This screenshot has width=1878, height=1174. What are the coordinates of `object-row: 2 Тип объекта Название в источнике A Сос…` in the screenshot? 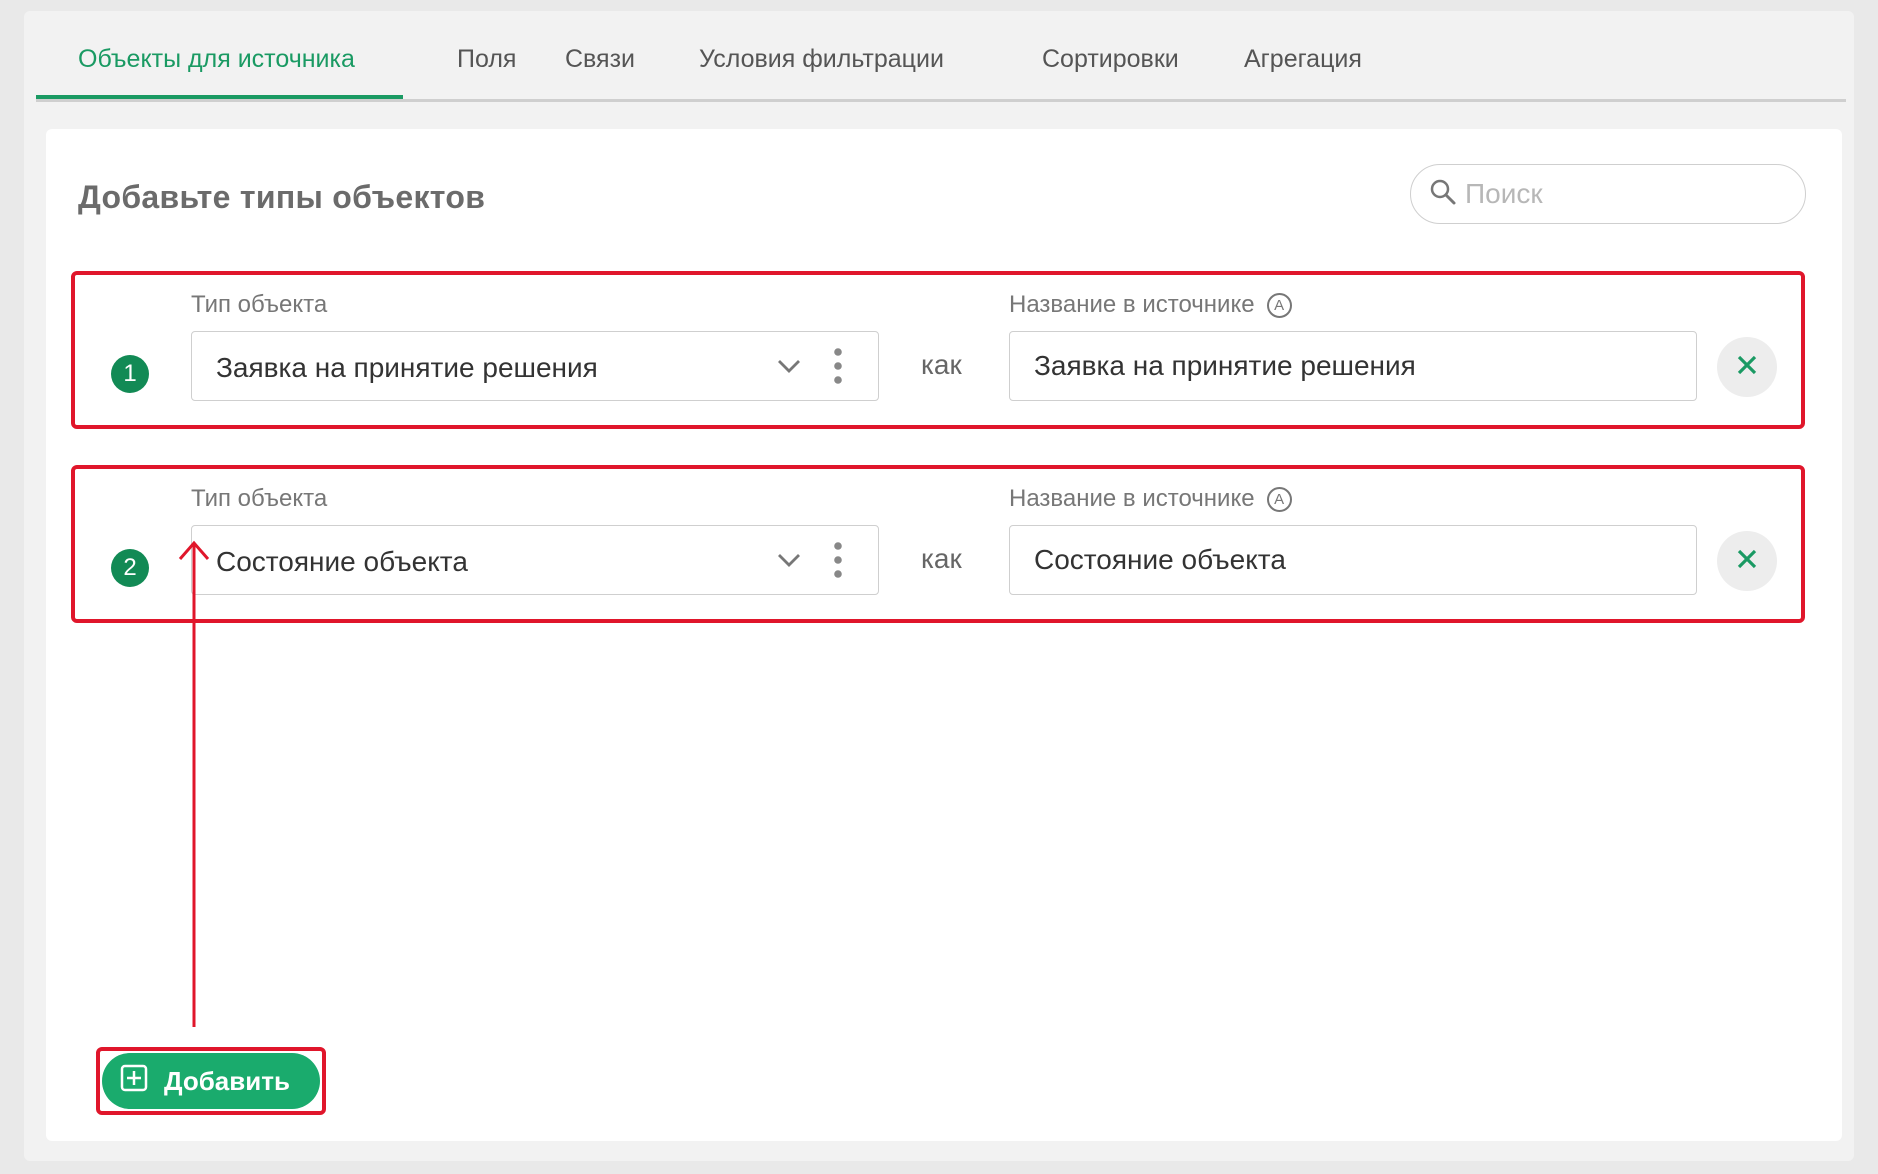 It's located at (938, 544).